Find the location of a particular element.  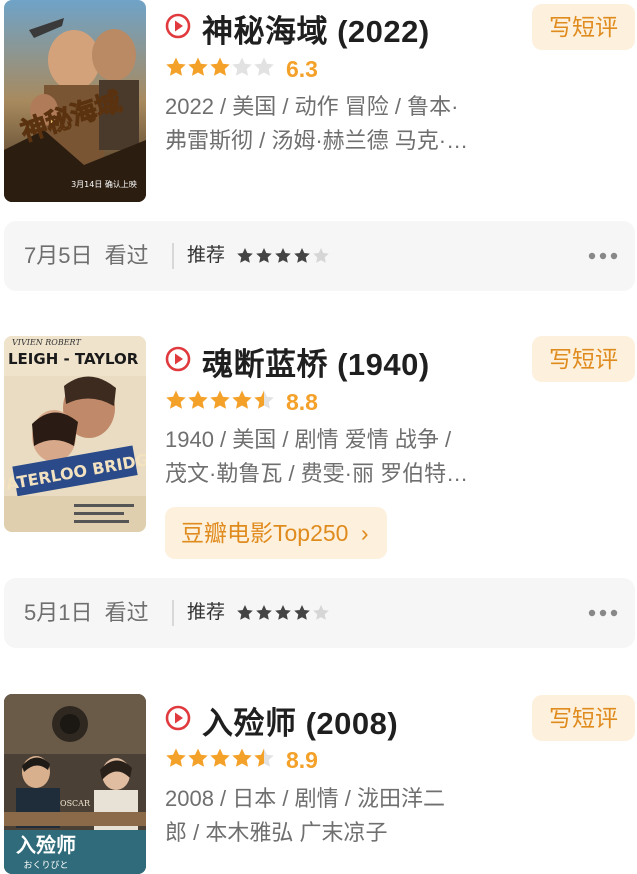

poster-waterloo-stars: LEIGH - TAYLOR is located at coordinates (73, 359).